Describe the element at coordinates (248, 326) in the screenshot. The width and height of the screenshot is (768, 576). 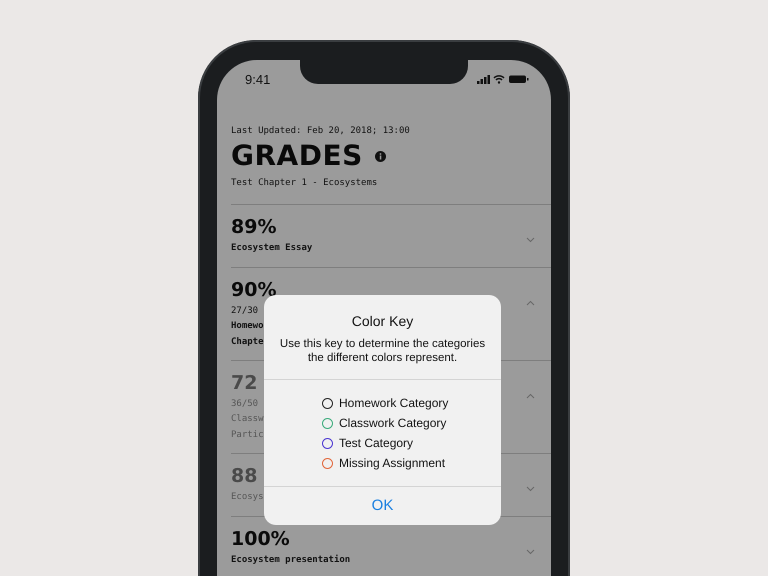
I see `grade-detail: Homewo` at that location.